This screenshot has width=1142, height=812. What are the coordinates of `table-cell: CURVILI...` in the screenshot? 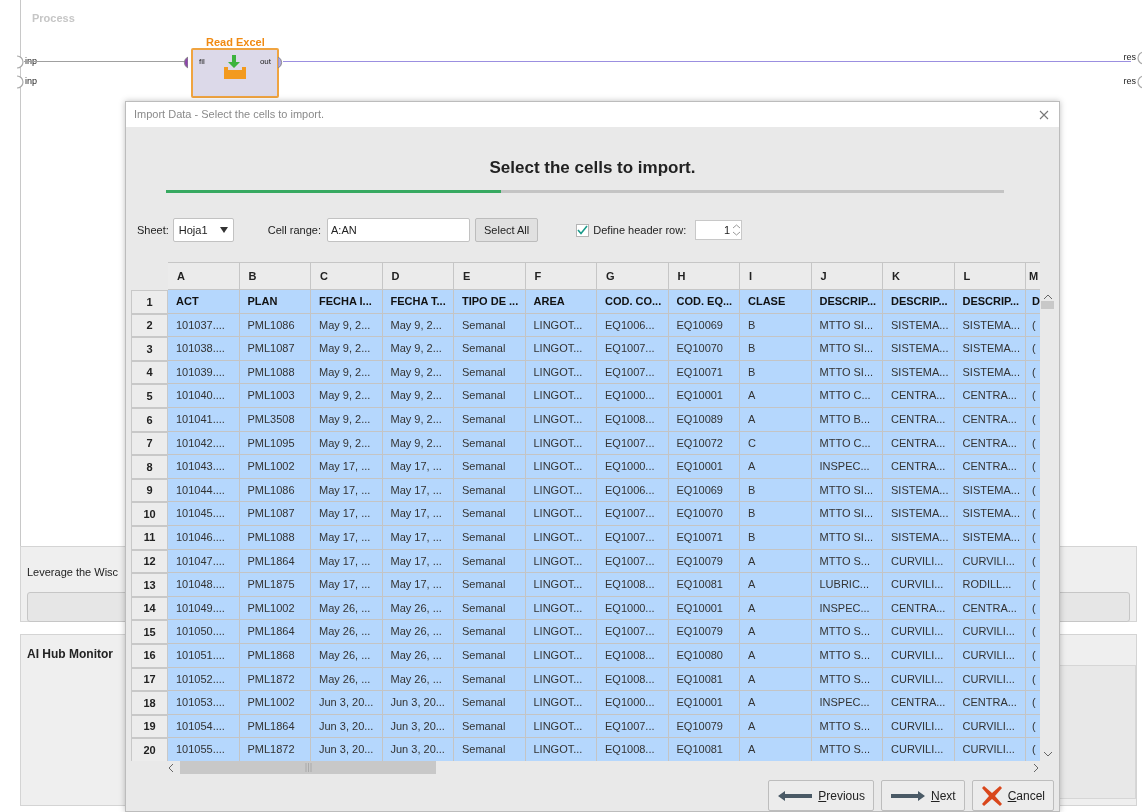 It's located at (919, 585).